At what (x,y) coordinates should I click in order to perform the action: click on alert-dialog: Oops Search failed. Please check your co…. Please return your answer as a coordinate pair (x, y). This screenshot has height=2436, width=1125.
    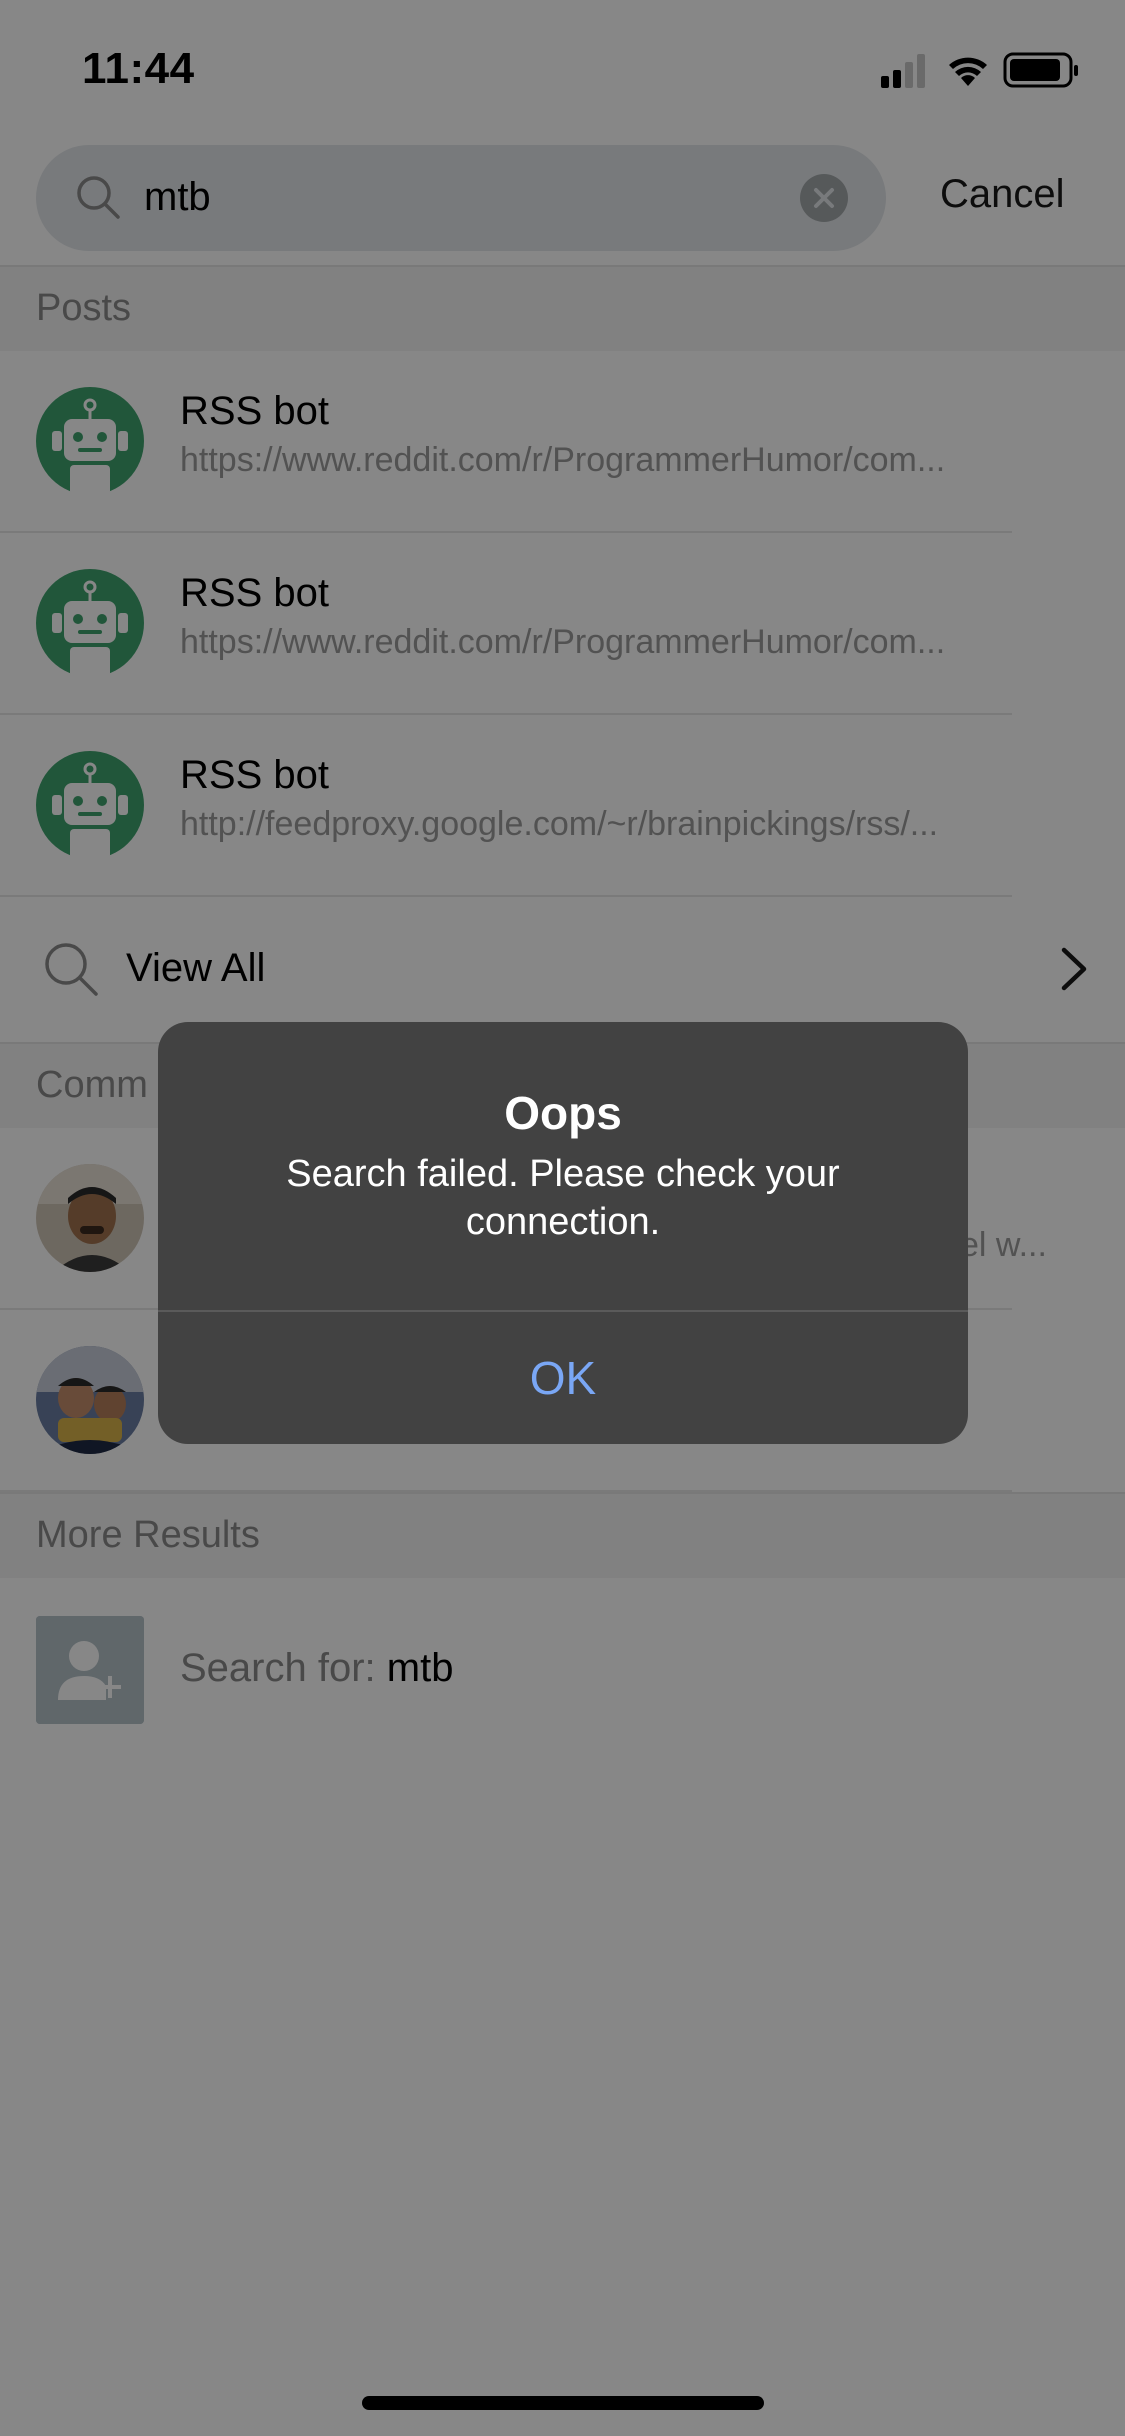
    Looking at the image, I should click on (563, 1233).